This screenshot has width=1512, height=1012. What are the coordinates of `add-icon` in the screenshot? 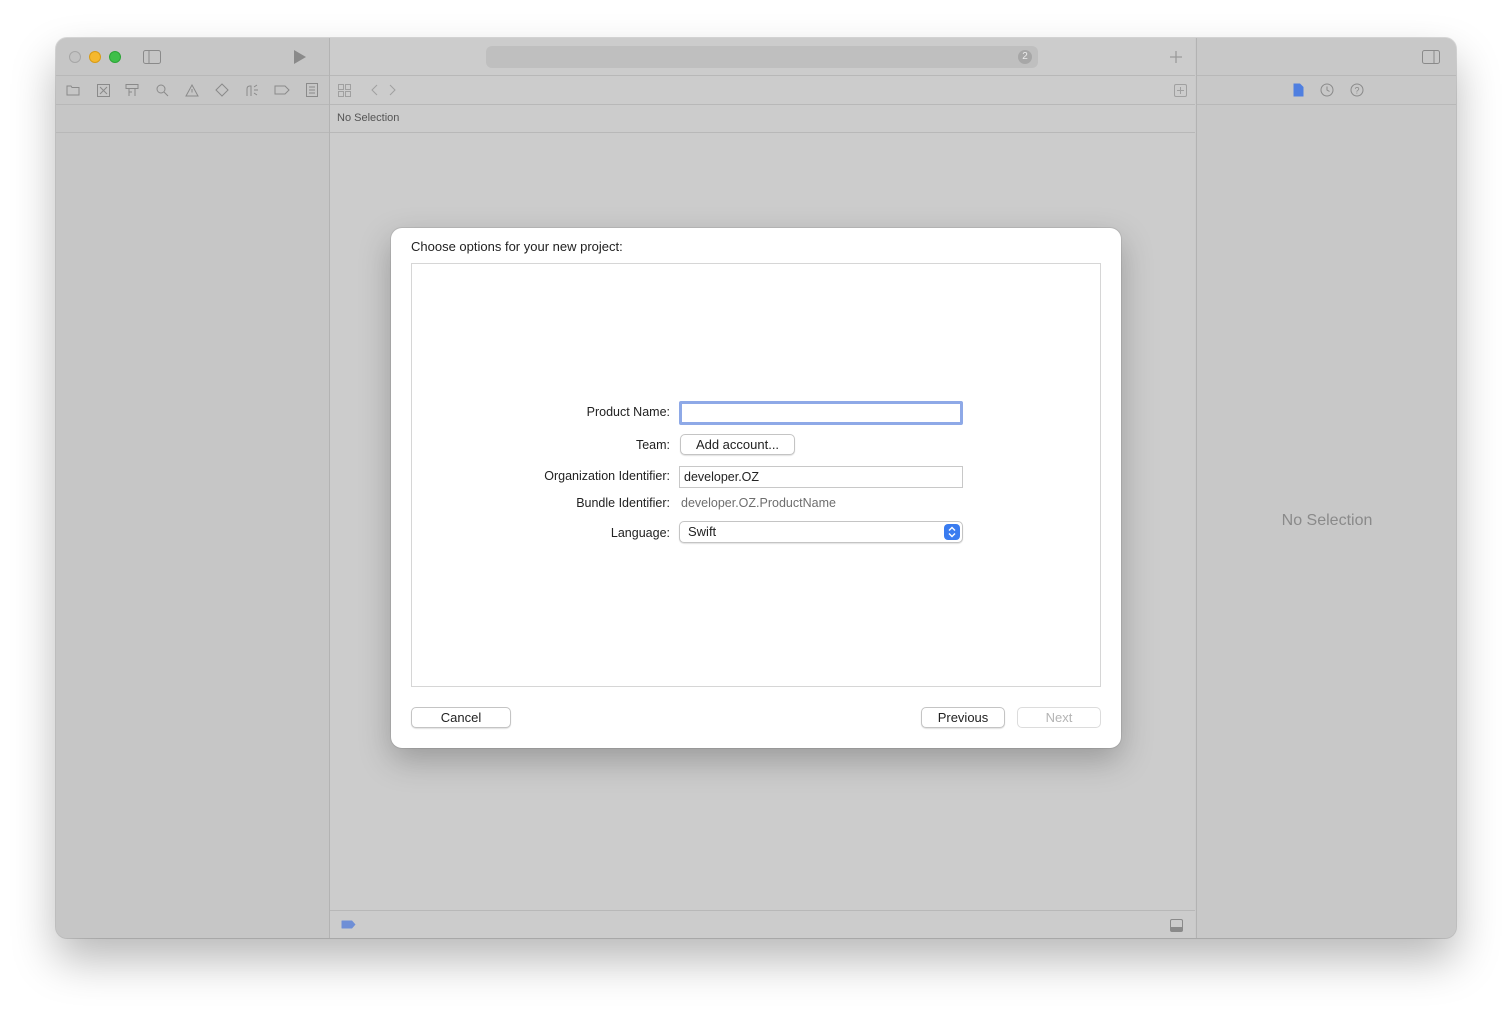 It's located at (1176, 57).